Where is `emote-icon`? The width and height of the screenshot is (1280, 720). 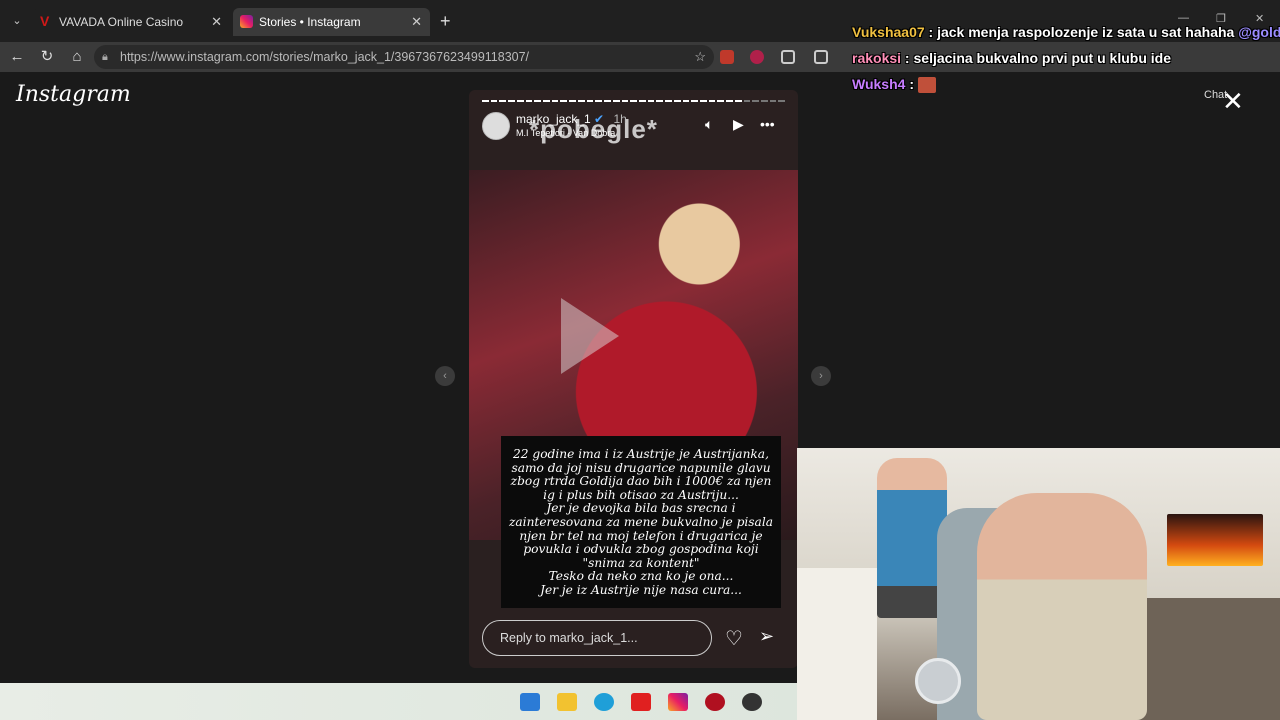 emote-icon is located at coordinates (926, 85).